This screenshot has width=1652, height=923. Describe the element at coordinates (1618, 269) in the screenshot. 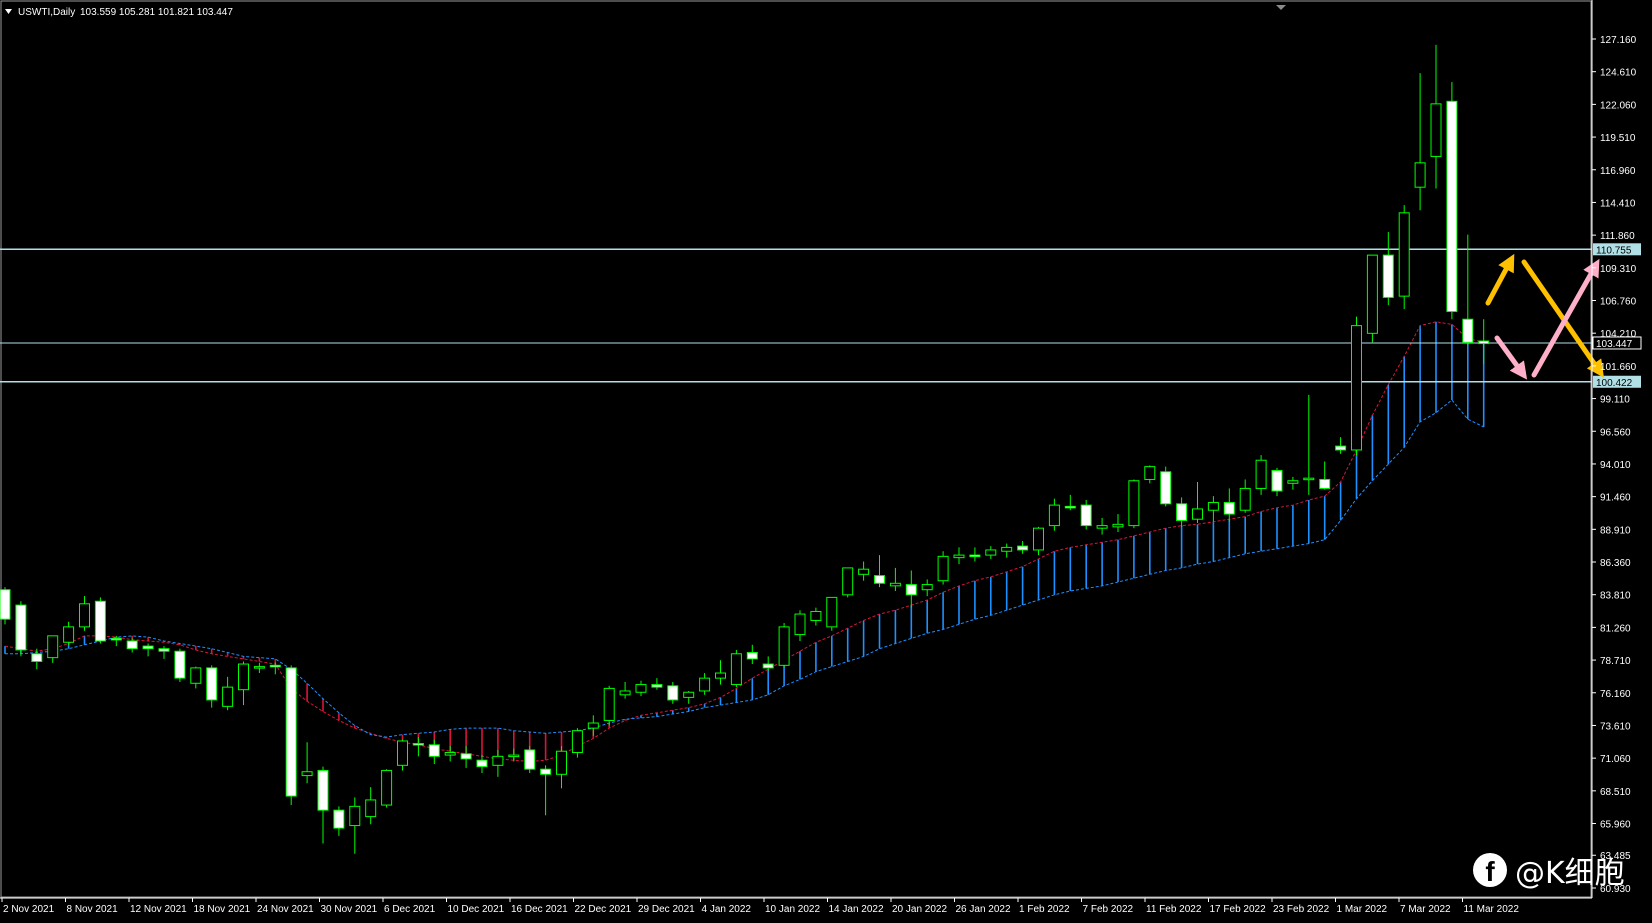

I see `price-tick-label: 109.310` at that location.